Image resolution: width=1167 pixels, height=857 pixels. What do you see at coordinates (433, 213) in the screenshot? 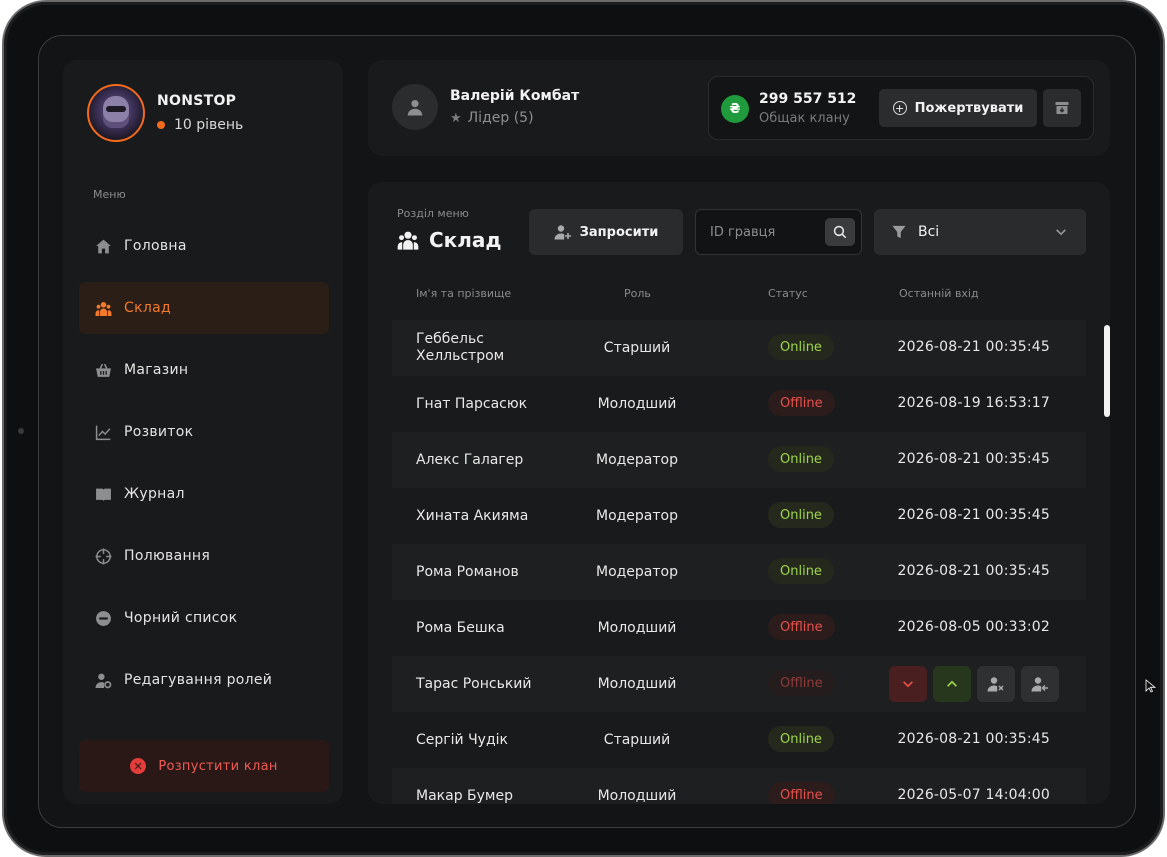
I see `section-caption: Розділ меню` at bounding box center [433, 213].